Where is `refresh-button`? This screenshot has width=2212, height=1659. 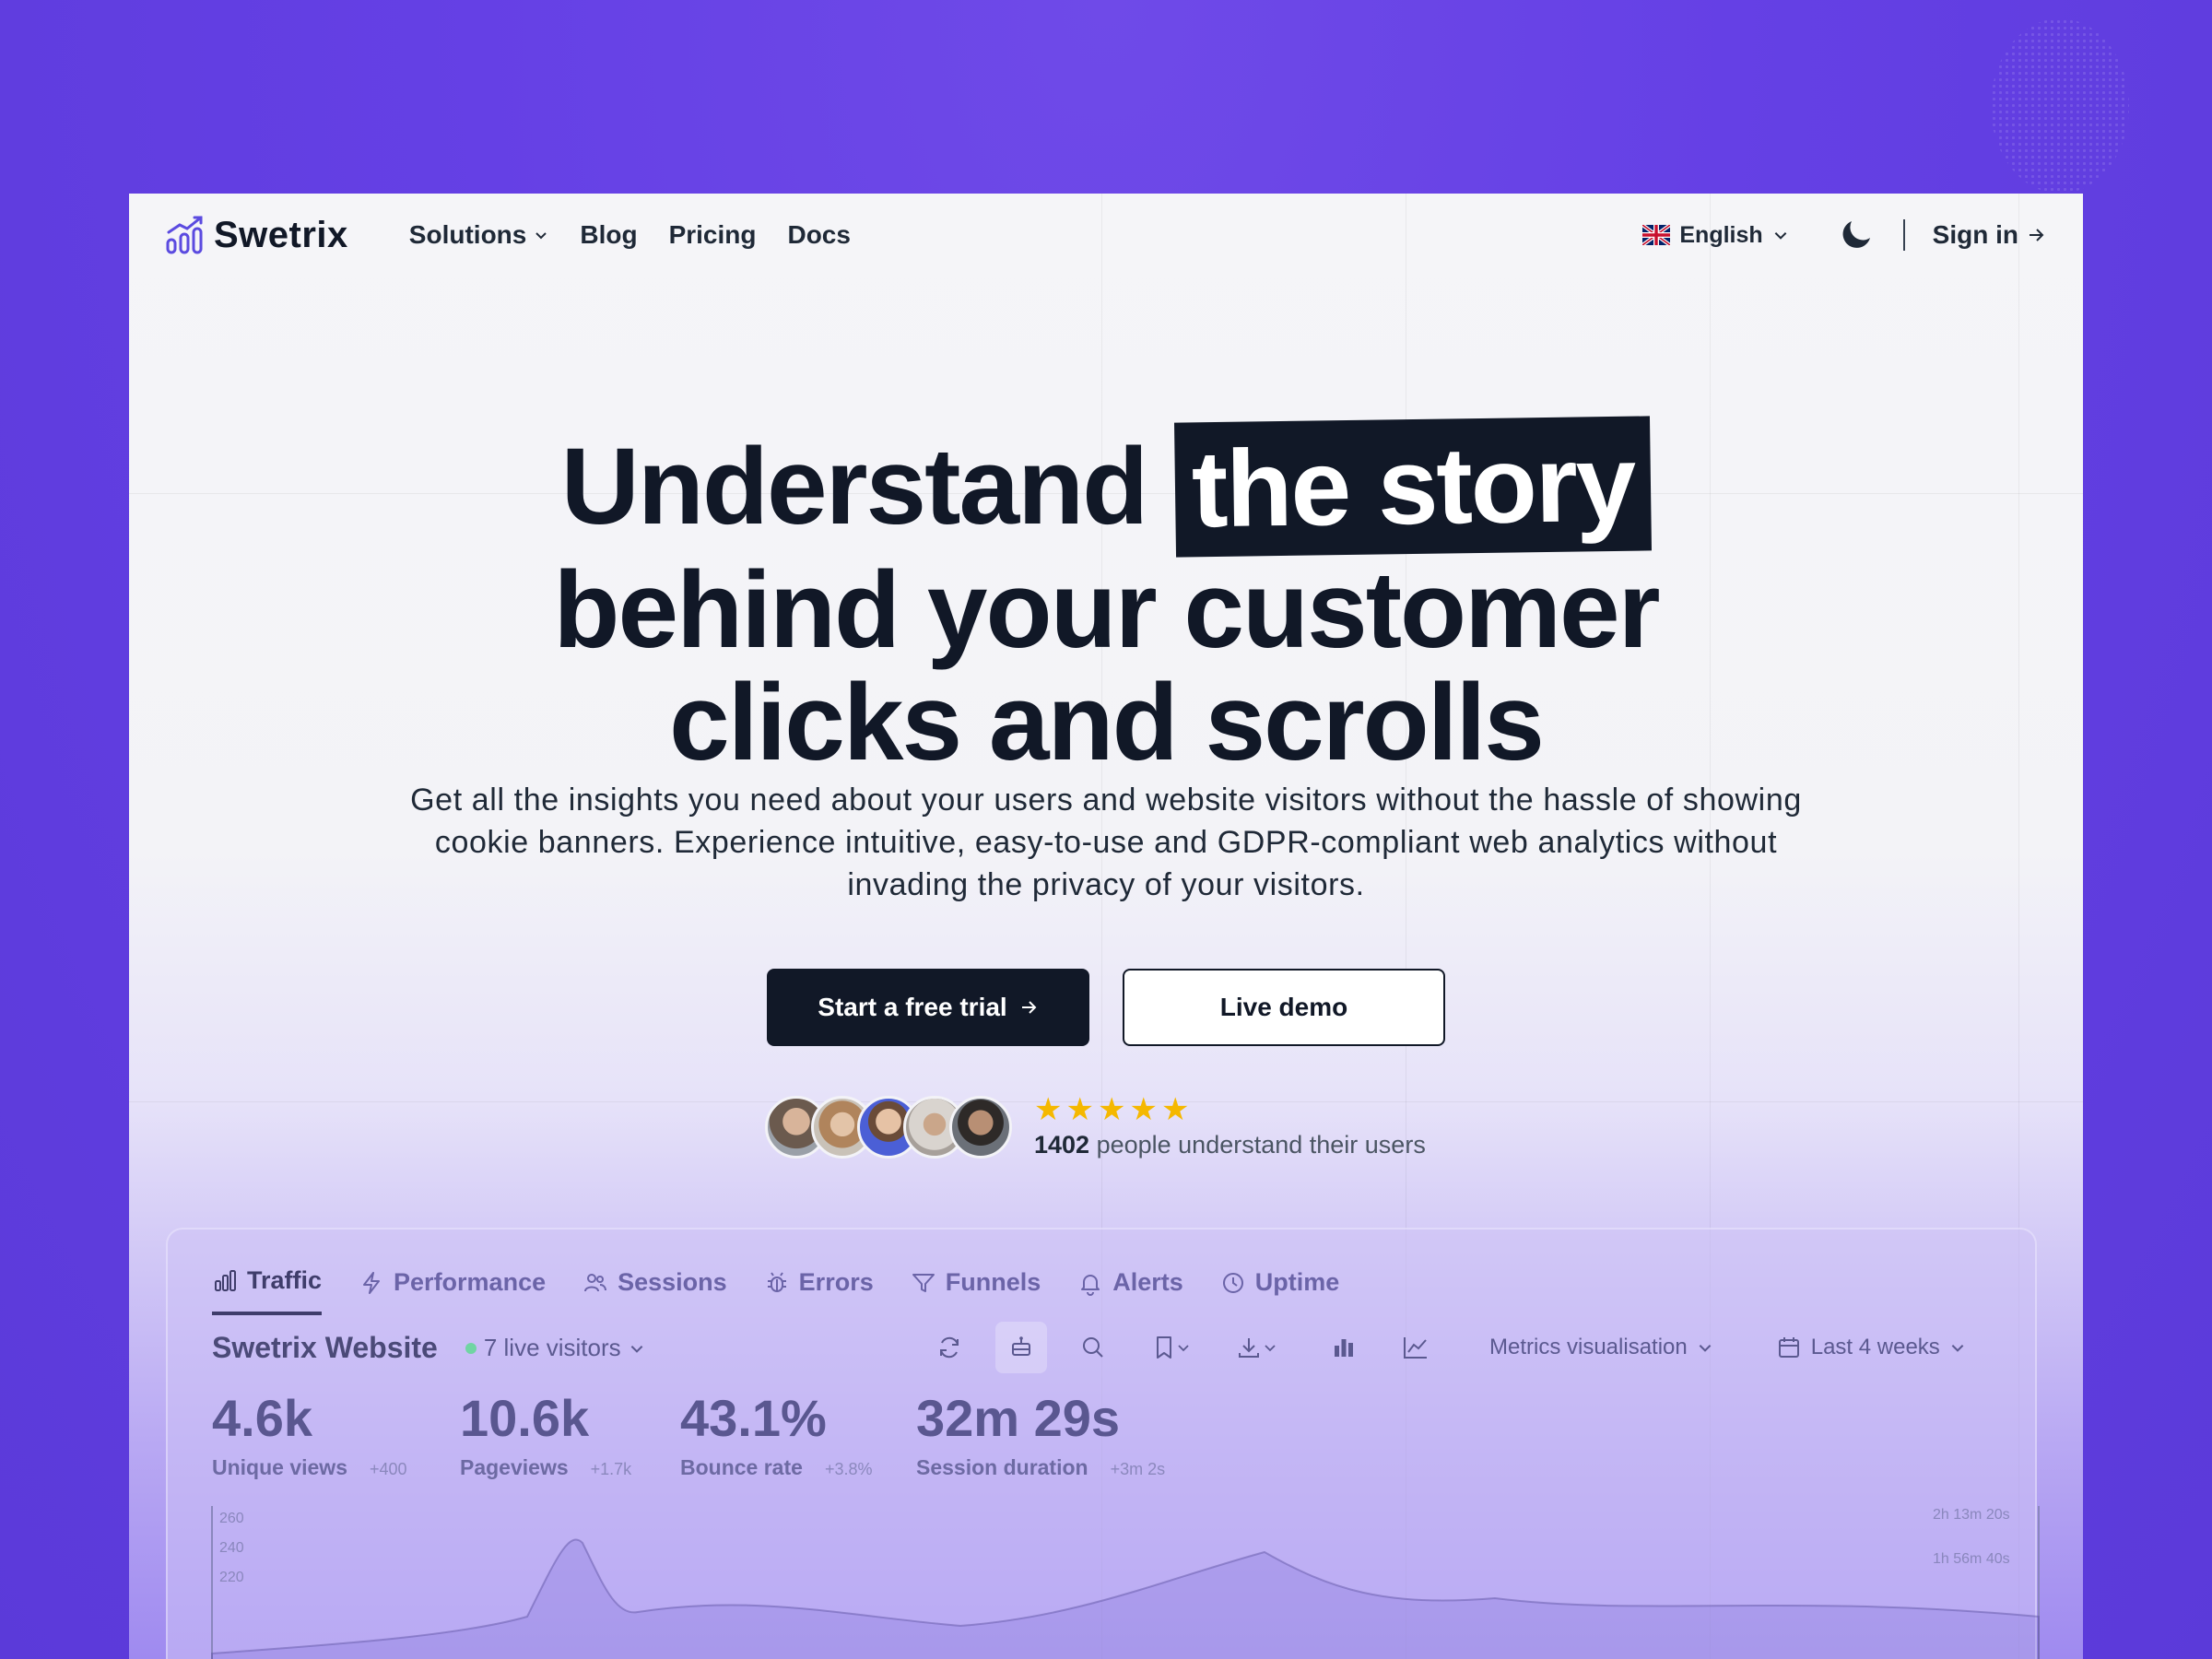 refresh-button is located at coordinates (949, 1347).